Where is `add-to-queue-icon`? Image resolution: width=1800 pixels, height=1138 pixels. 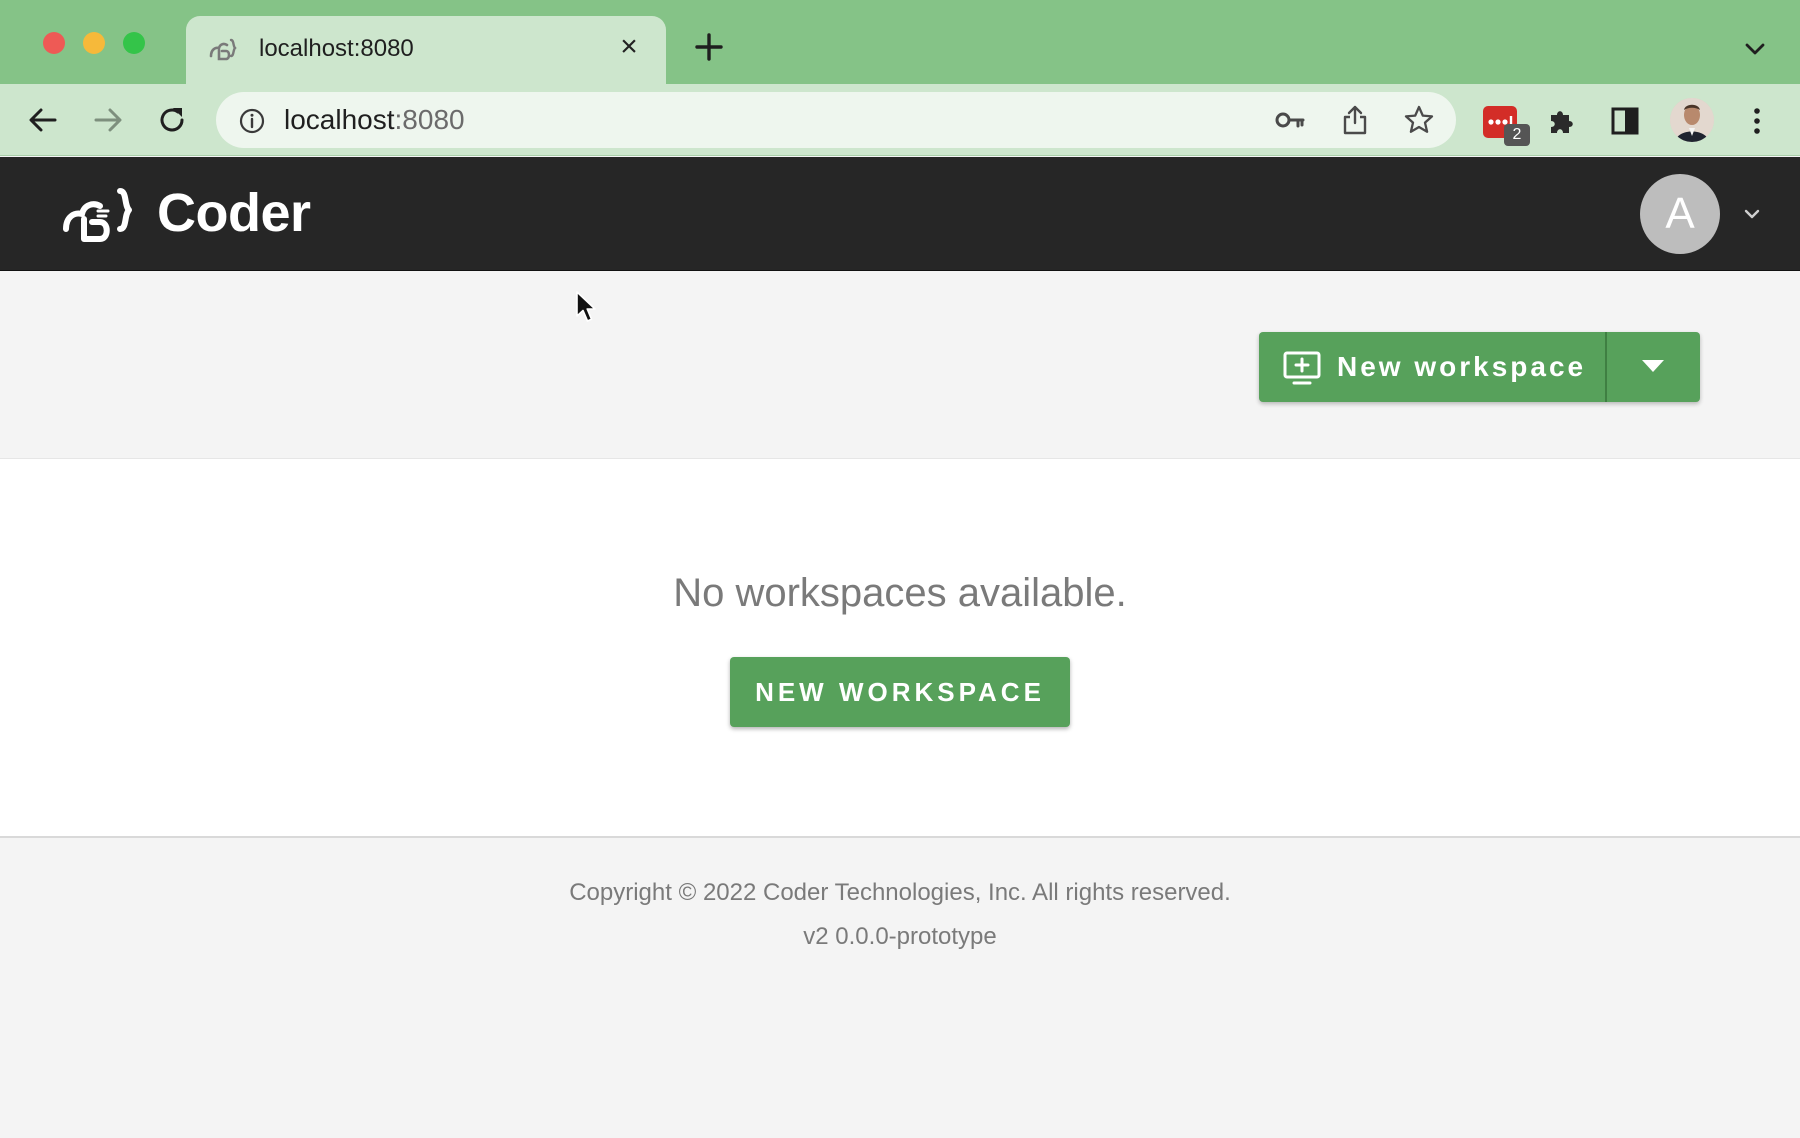
add-to-queue-icon is located at coordinates (1302, 368).